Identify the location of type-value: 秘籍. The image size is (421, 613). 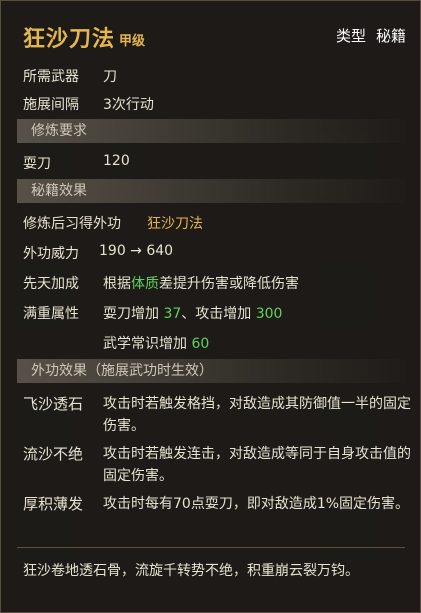
(390, 36).